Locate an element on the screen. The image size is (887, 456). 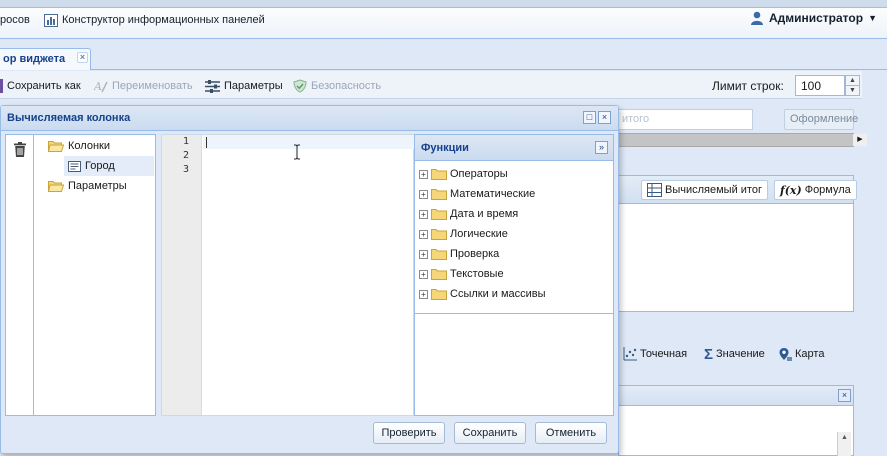
dashboard-icon is located at coordinates (51, 20).